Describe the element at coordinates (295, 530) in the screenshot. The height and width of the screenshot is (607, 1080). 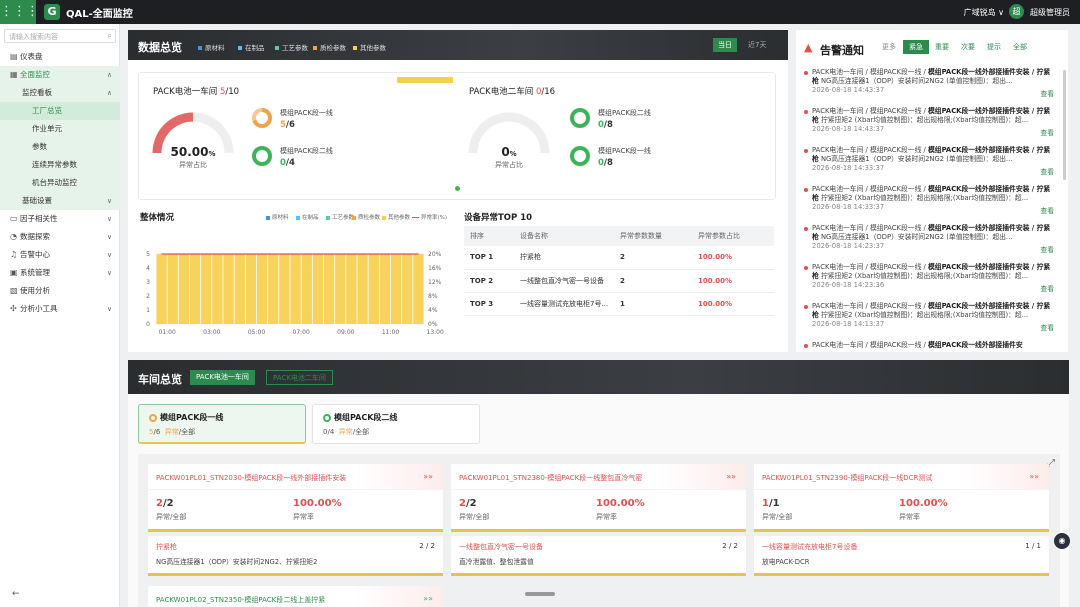
I see `station-bar` at that location.